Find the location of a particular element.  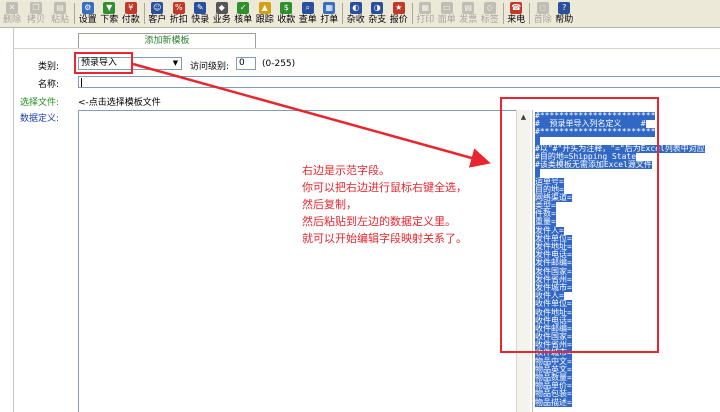

toolbar-button-label: 拷贝 is located at coordinates (35, 20).